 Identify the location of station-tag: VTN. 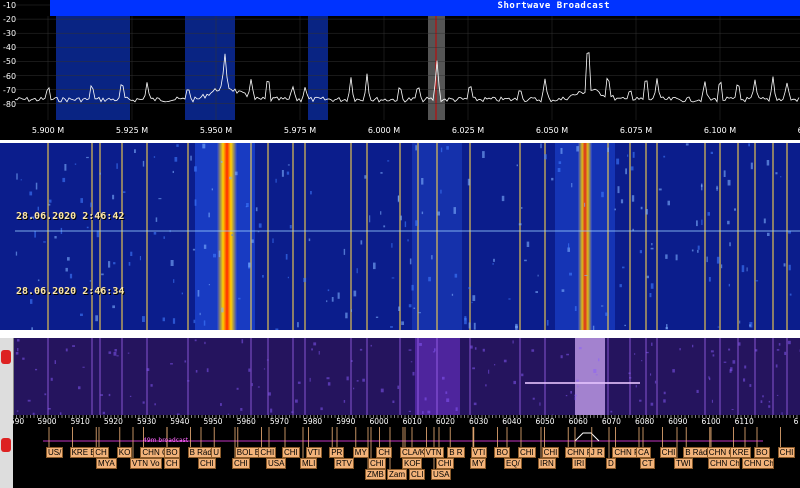
(433, 452).